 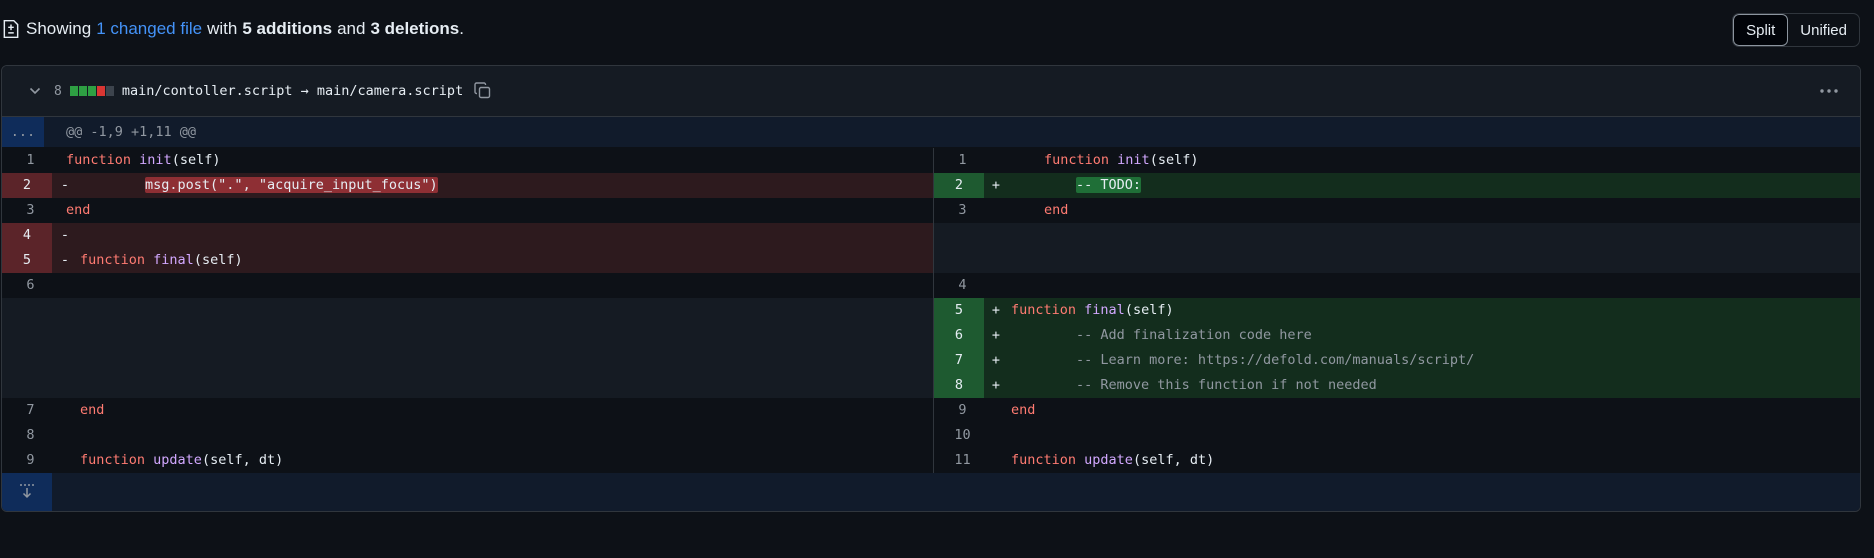 I want to click on summary-prefix: Showing, so click(x=59, y=28).